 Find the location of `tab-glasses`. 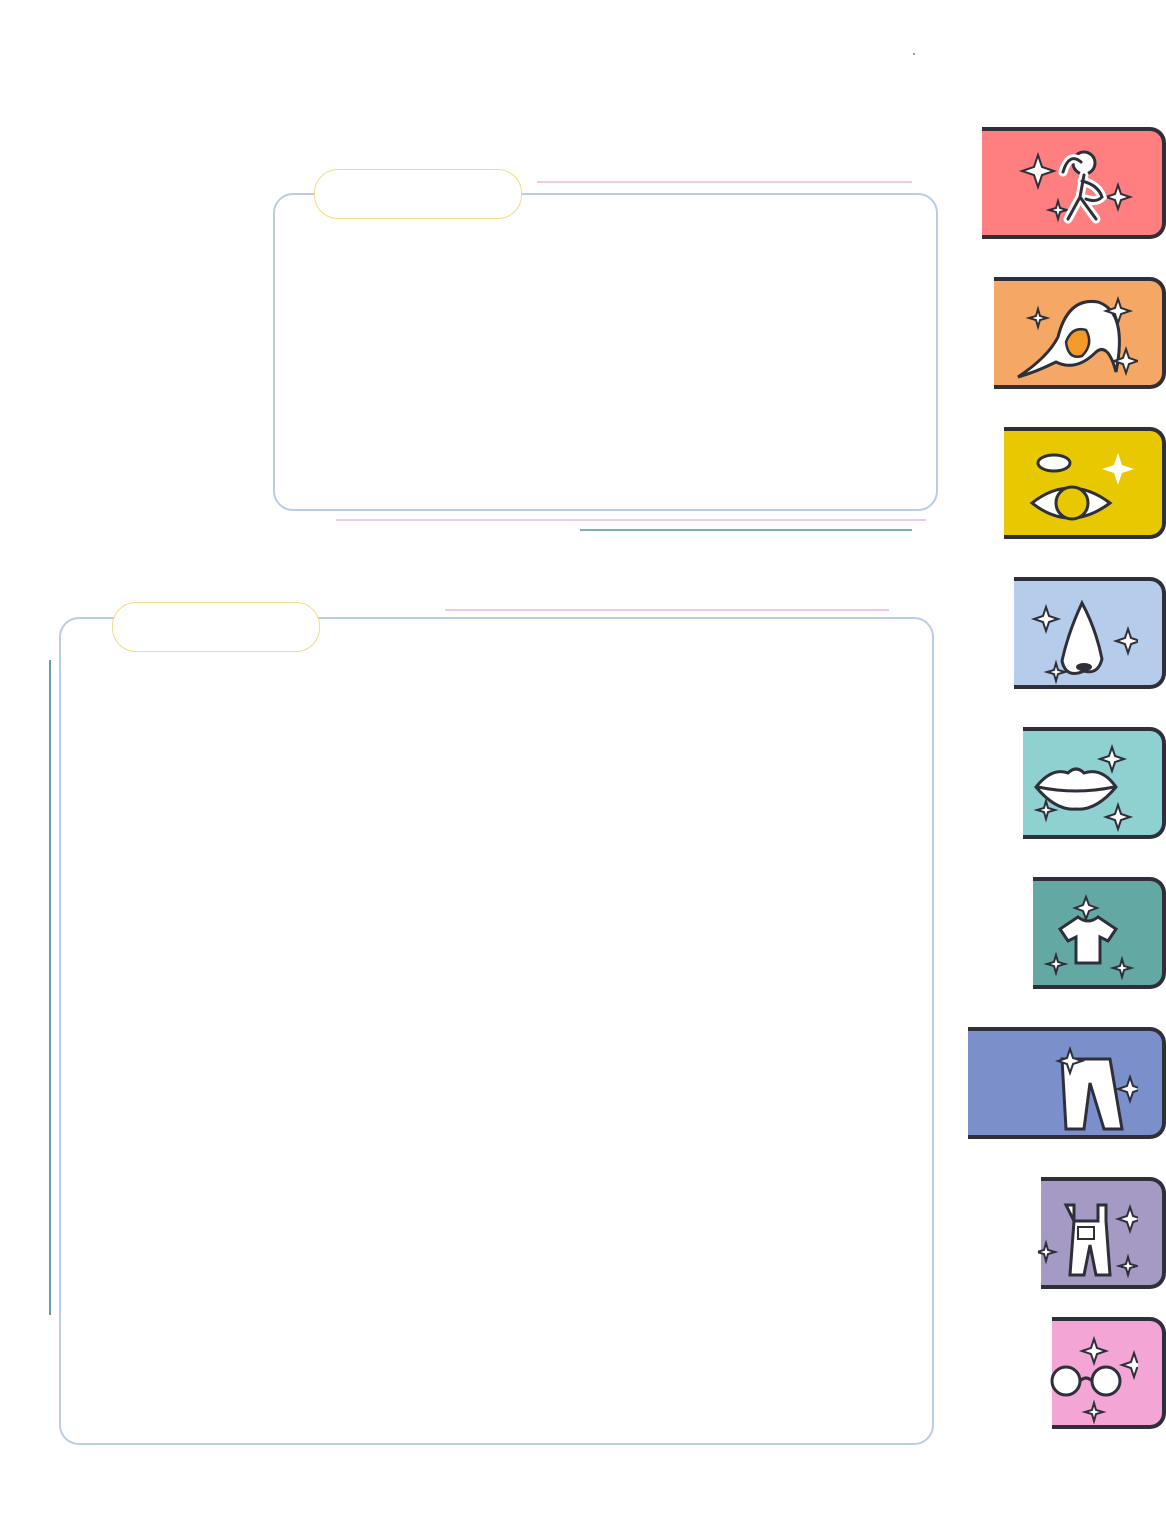

tab-glasses is located at coordinates (1108, 1373).